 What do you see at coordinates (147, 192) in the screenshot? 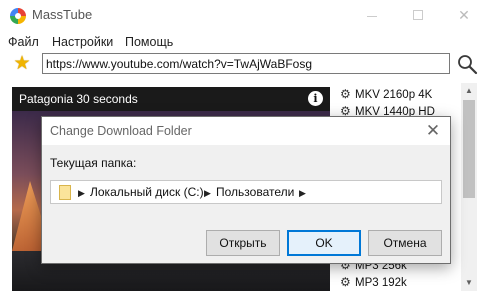
I see `breadcrumb-item-drive: Локальный диск (C:)` at bounding box center [147, 192].